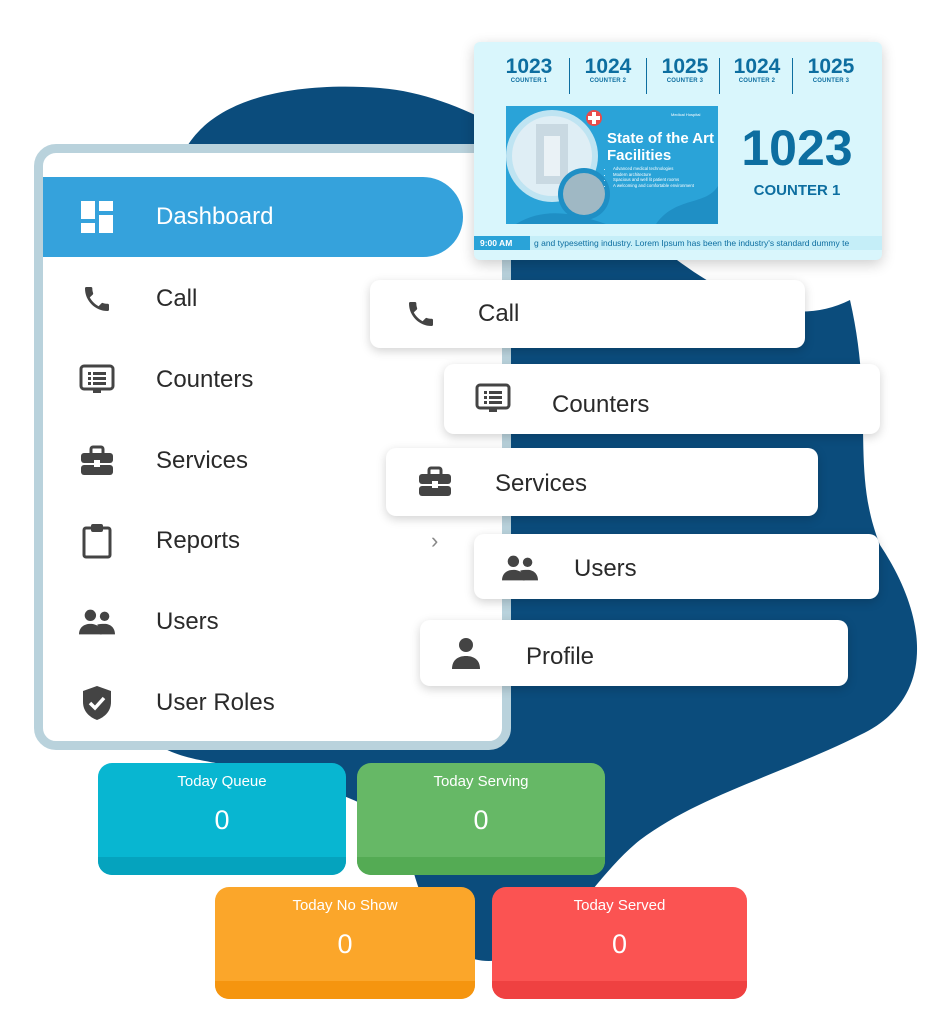 The image size is (945, 1024). Describe the element at coordinates (634, 653) in the screenshot. I see `floating-item-profile: Profile` at that location.